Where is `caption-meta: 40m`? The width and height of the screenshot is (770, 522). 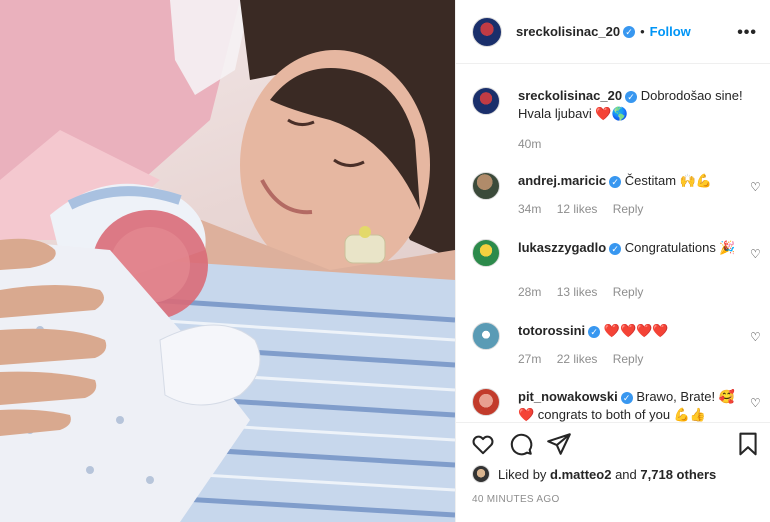 caption-meta: 40m is located at coordinates (535, 144).